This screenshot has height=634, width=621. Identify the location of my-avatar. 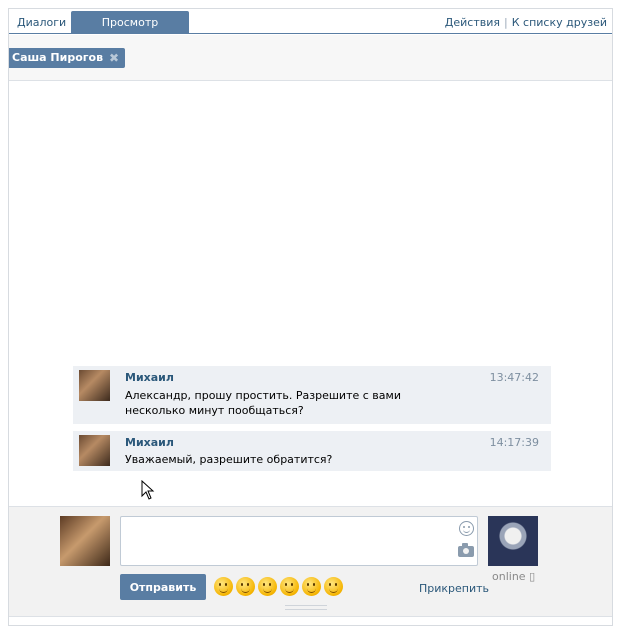
(85, 541).